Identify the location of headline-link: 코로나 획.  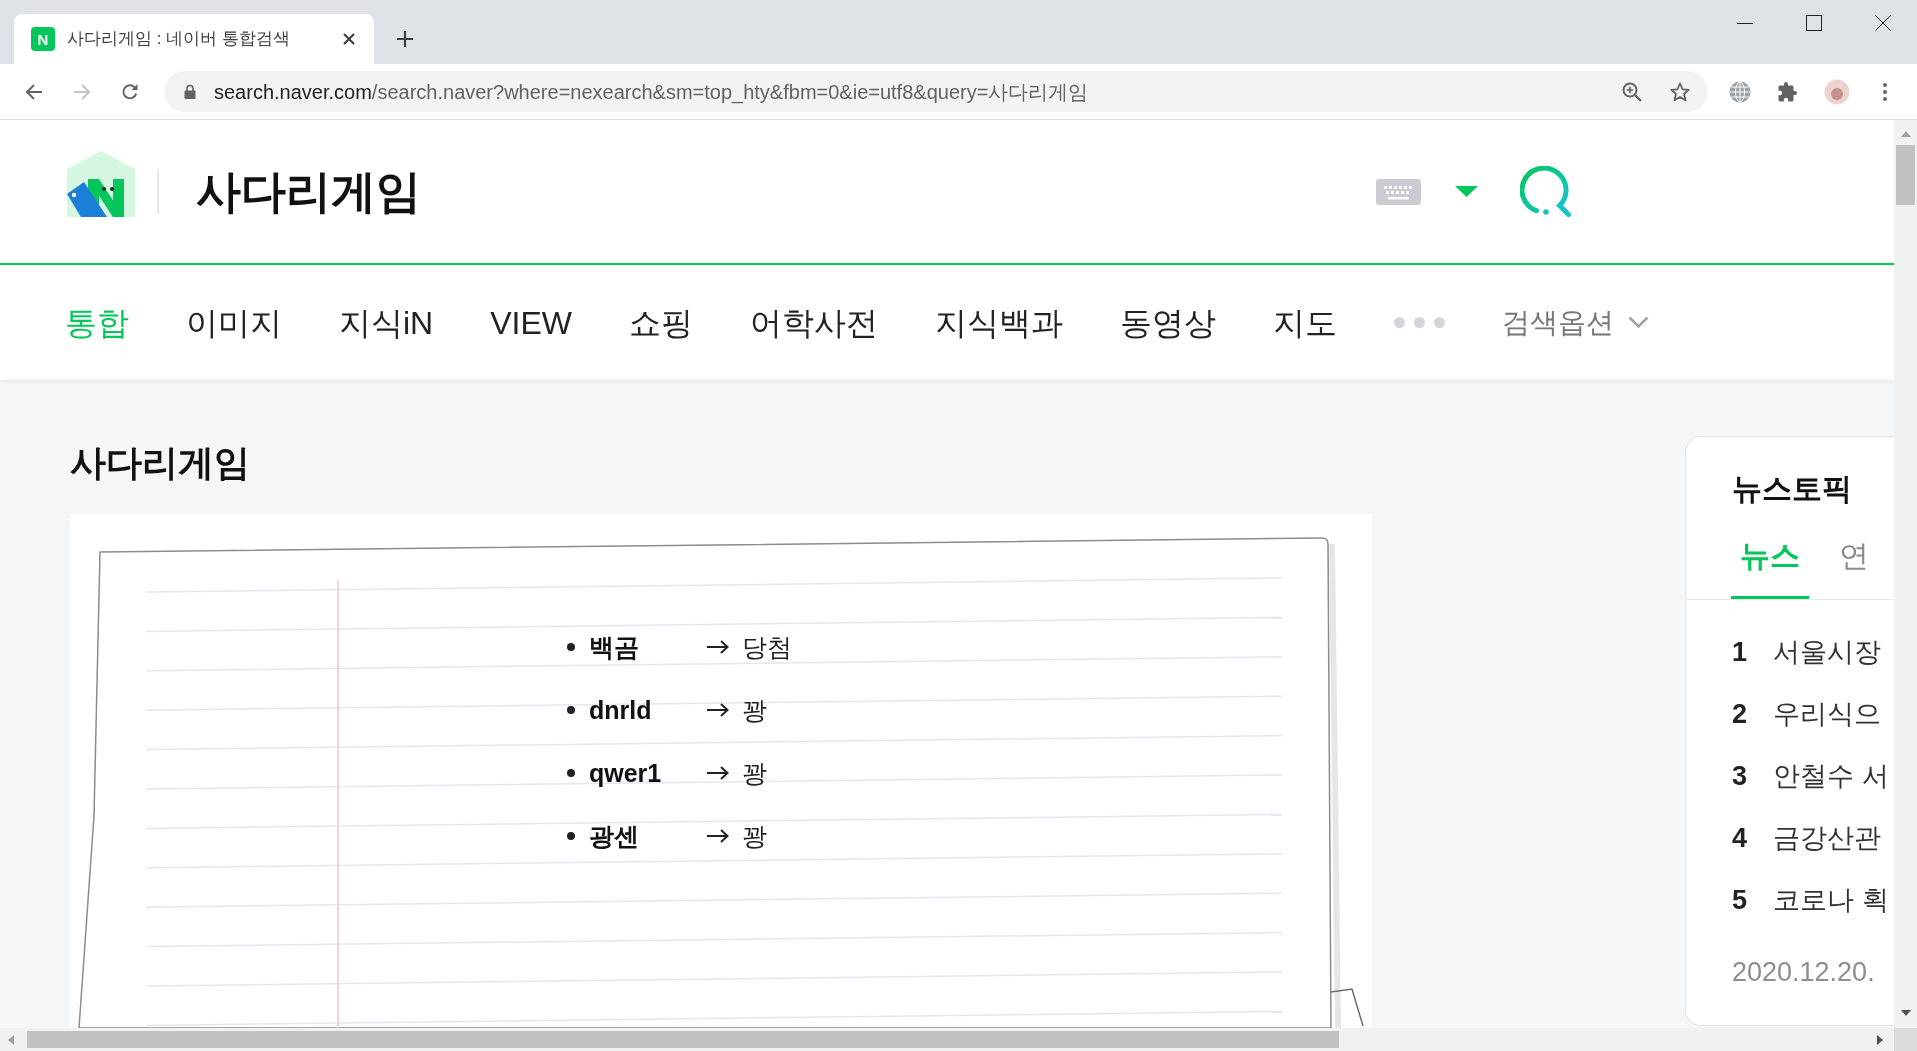
(1831, 900).